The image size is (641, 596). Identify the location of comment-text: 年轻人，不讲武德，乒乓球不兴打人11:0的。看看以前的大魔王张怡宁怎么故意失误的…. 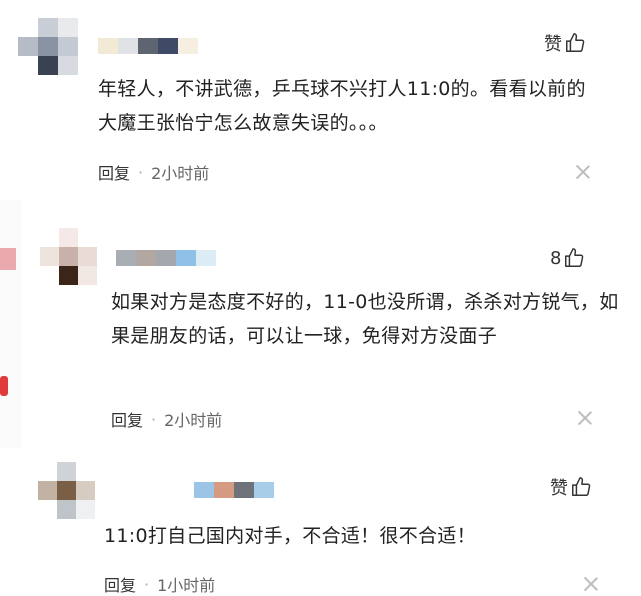
(342, 106).